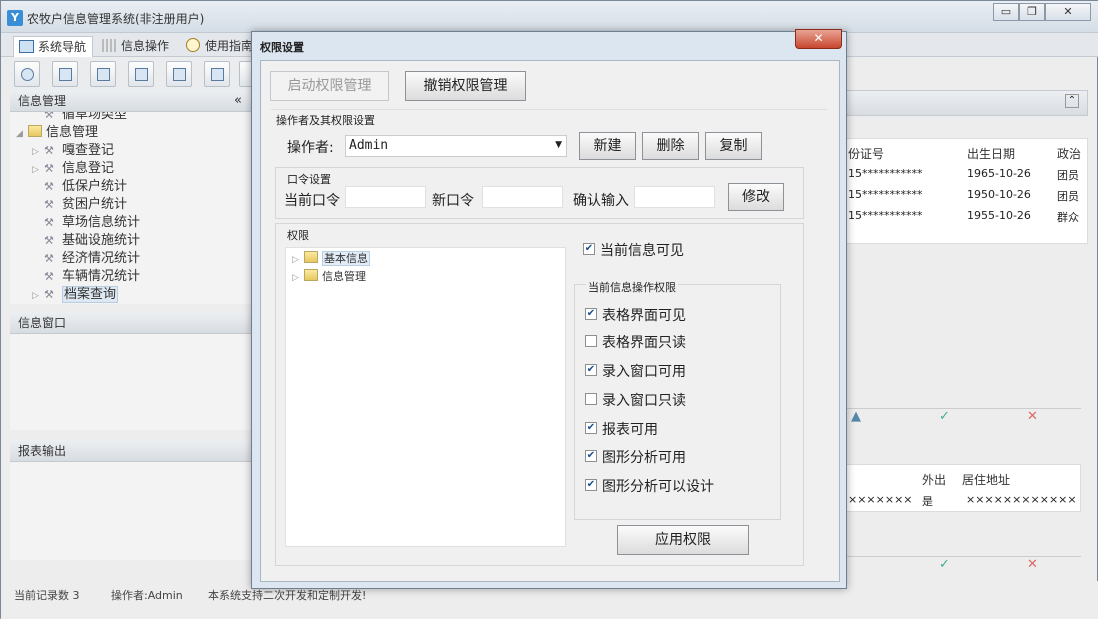  Describe the element at coordinates (683, 540) in the screenshot. I see `apply-permission-button: 应用权限` at that location.